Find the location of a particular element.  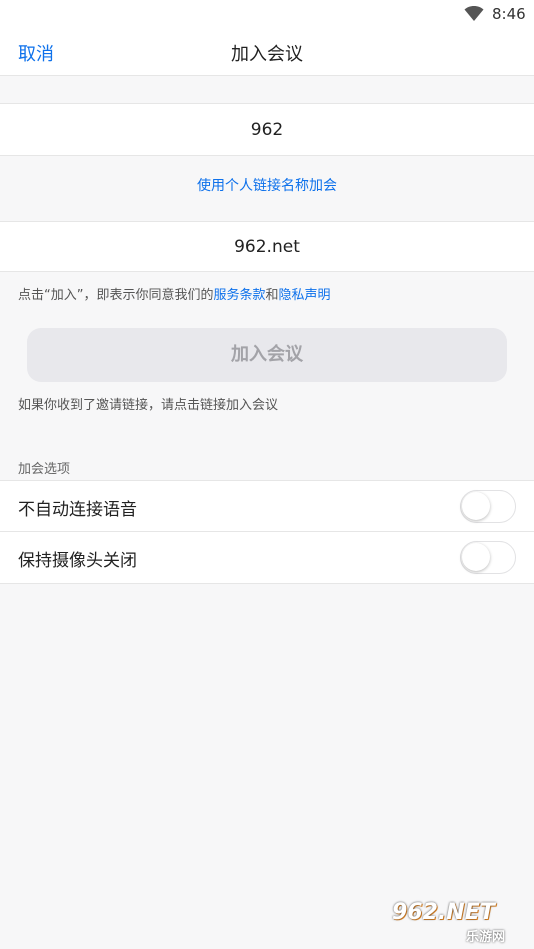

options-header: 加会选项 is located at coordinates (44, 469).